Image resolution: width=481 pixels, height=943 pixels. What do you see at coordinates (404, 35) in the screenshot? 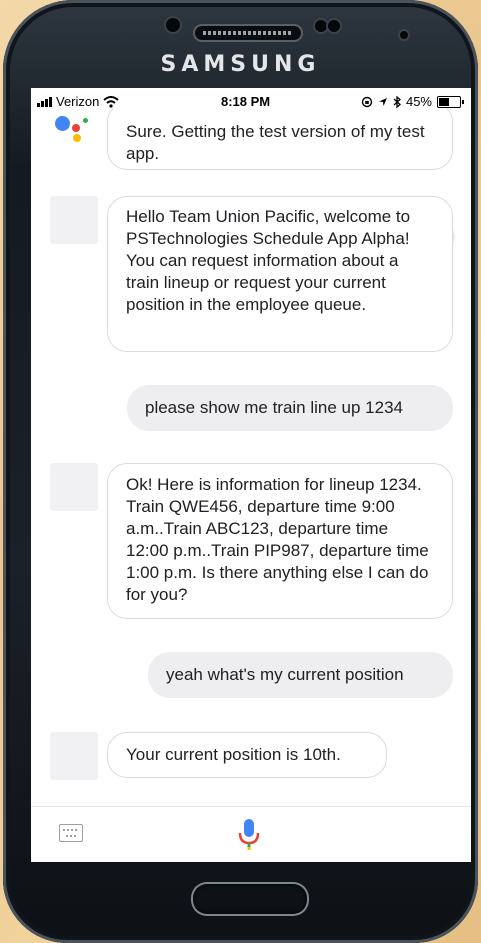
I see `front-camera-icon` at bounding box center [404, 35].